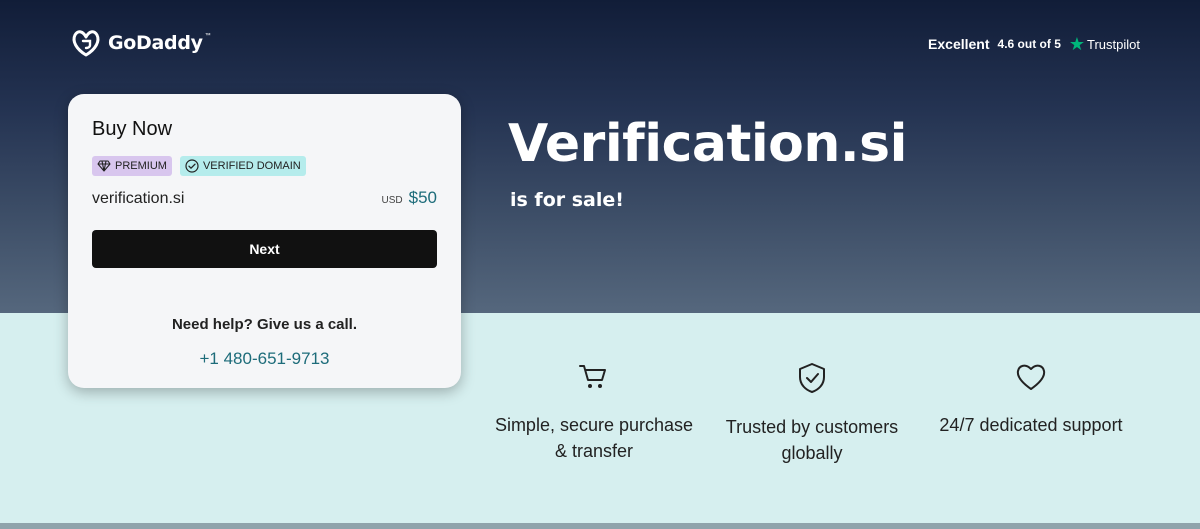  Describe the element at coordinates (1029, 44) in the screenshot. I see `trust-rating-text: 4.6 out of 5` at that location.